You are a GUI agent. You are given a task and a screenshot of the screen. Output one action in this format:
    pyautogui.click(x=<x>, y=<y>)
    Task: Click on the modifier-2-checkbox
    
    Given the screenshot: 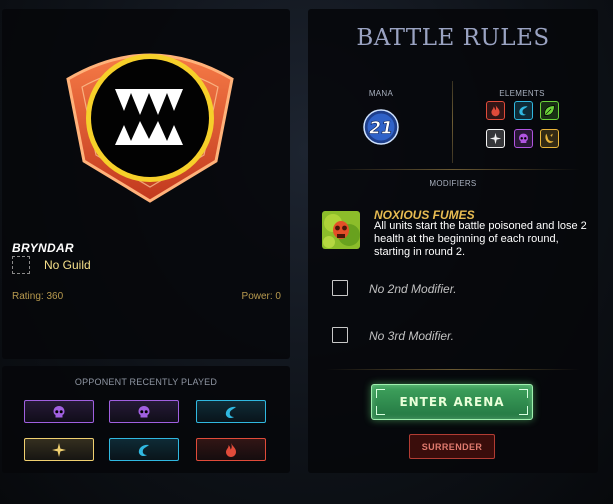 What is the action you would take?
    pyautogui.click(x=340, y=288)
    